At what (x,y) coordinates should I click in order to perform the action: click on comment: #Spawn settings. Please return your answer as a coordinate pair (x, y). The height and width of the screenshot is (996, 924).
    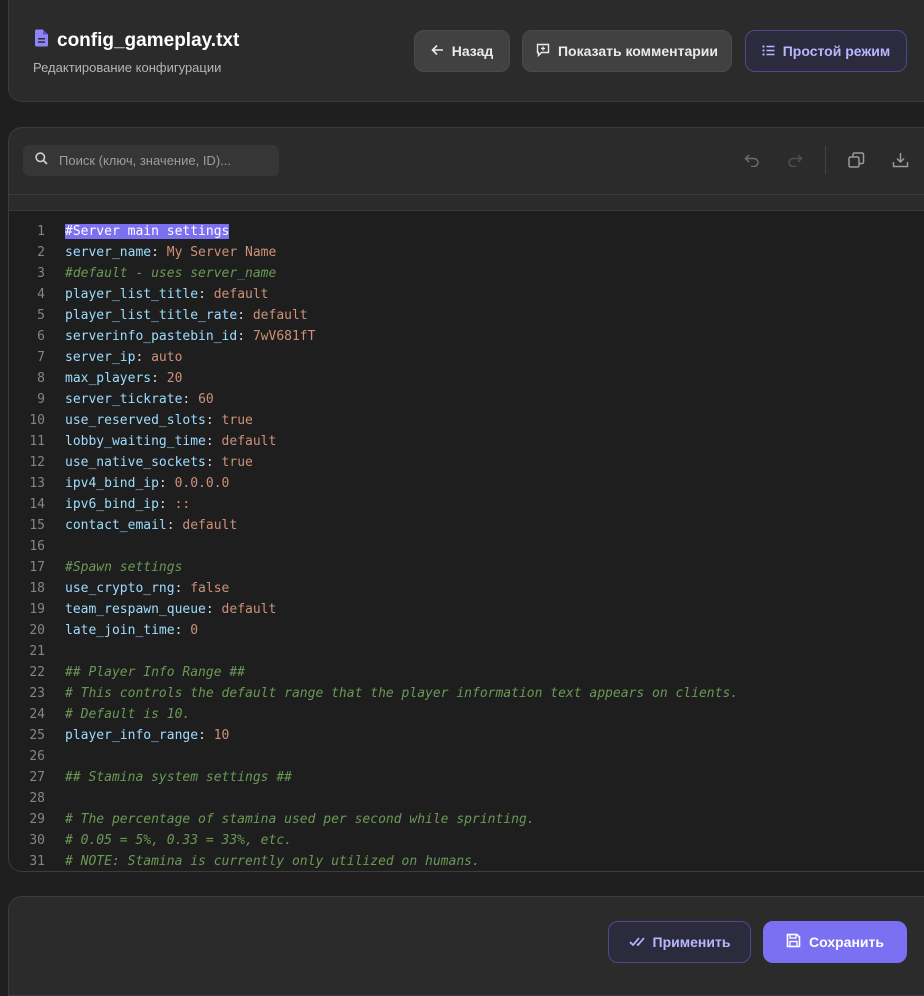
    Looking at the image, I should click on (124, 567).